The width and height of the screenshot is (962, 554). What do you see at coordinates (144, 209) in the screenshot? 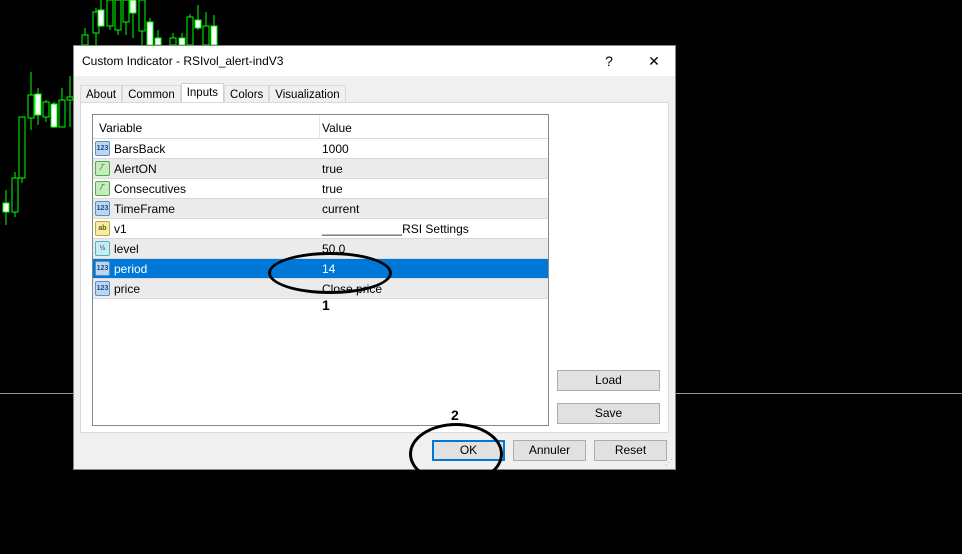
I see `variable-name: TimeFrame` at bounding box center [144, 209].